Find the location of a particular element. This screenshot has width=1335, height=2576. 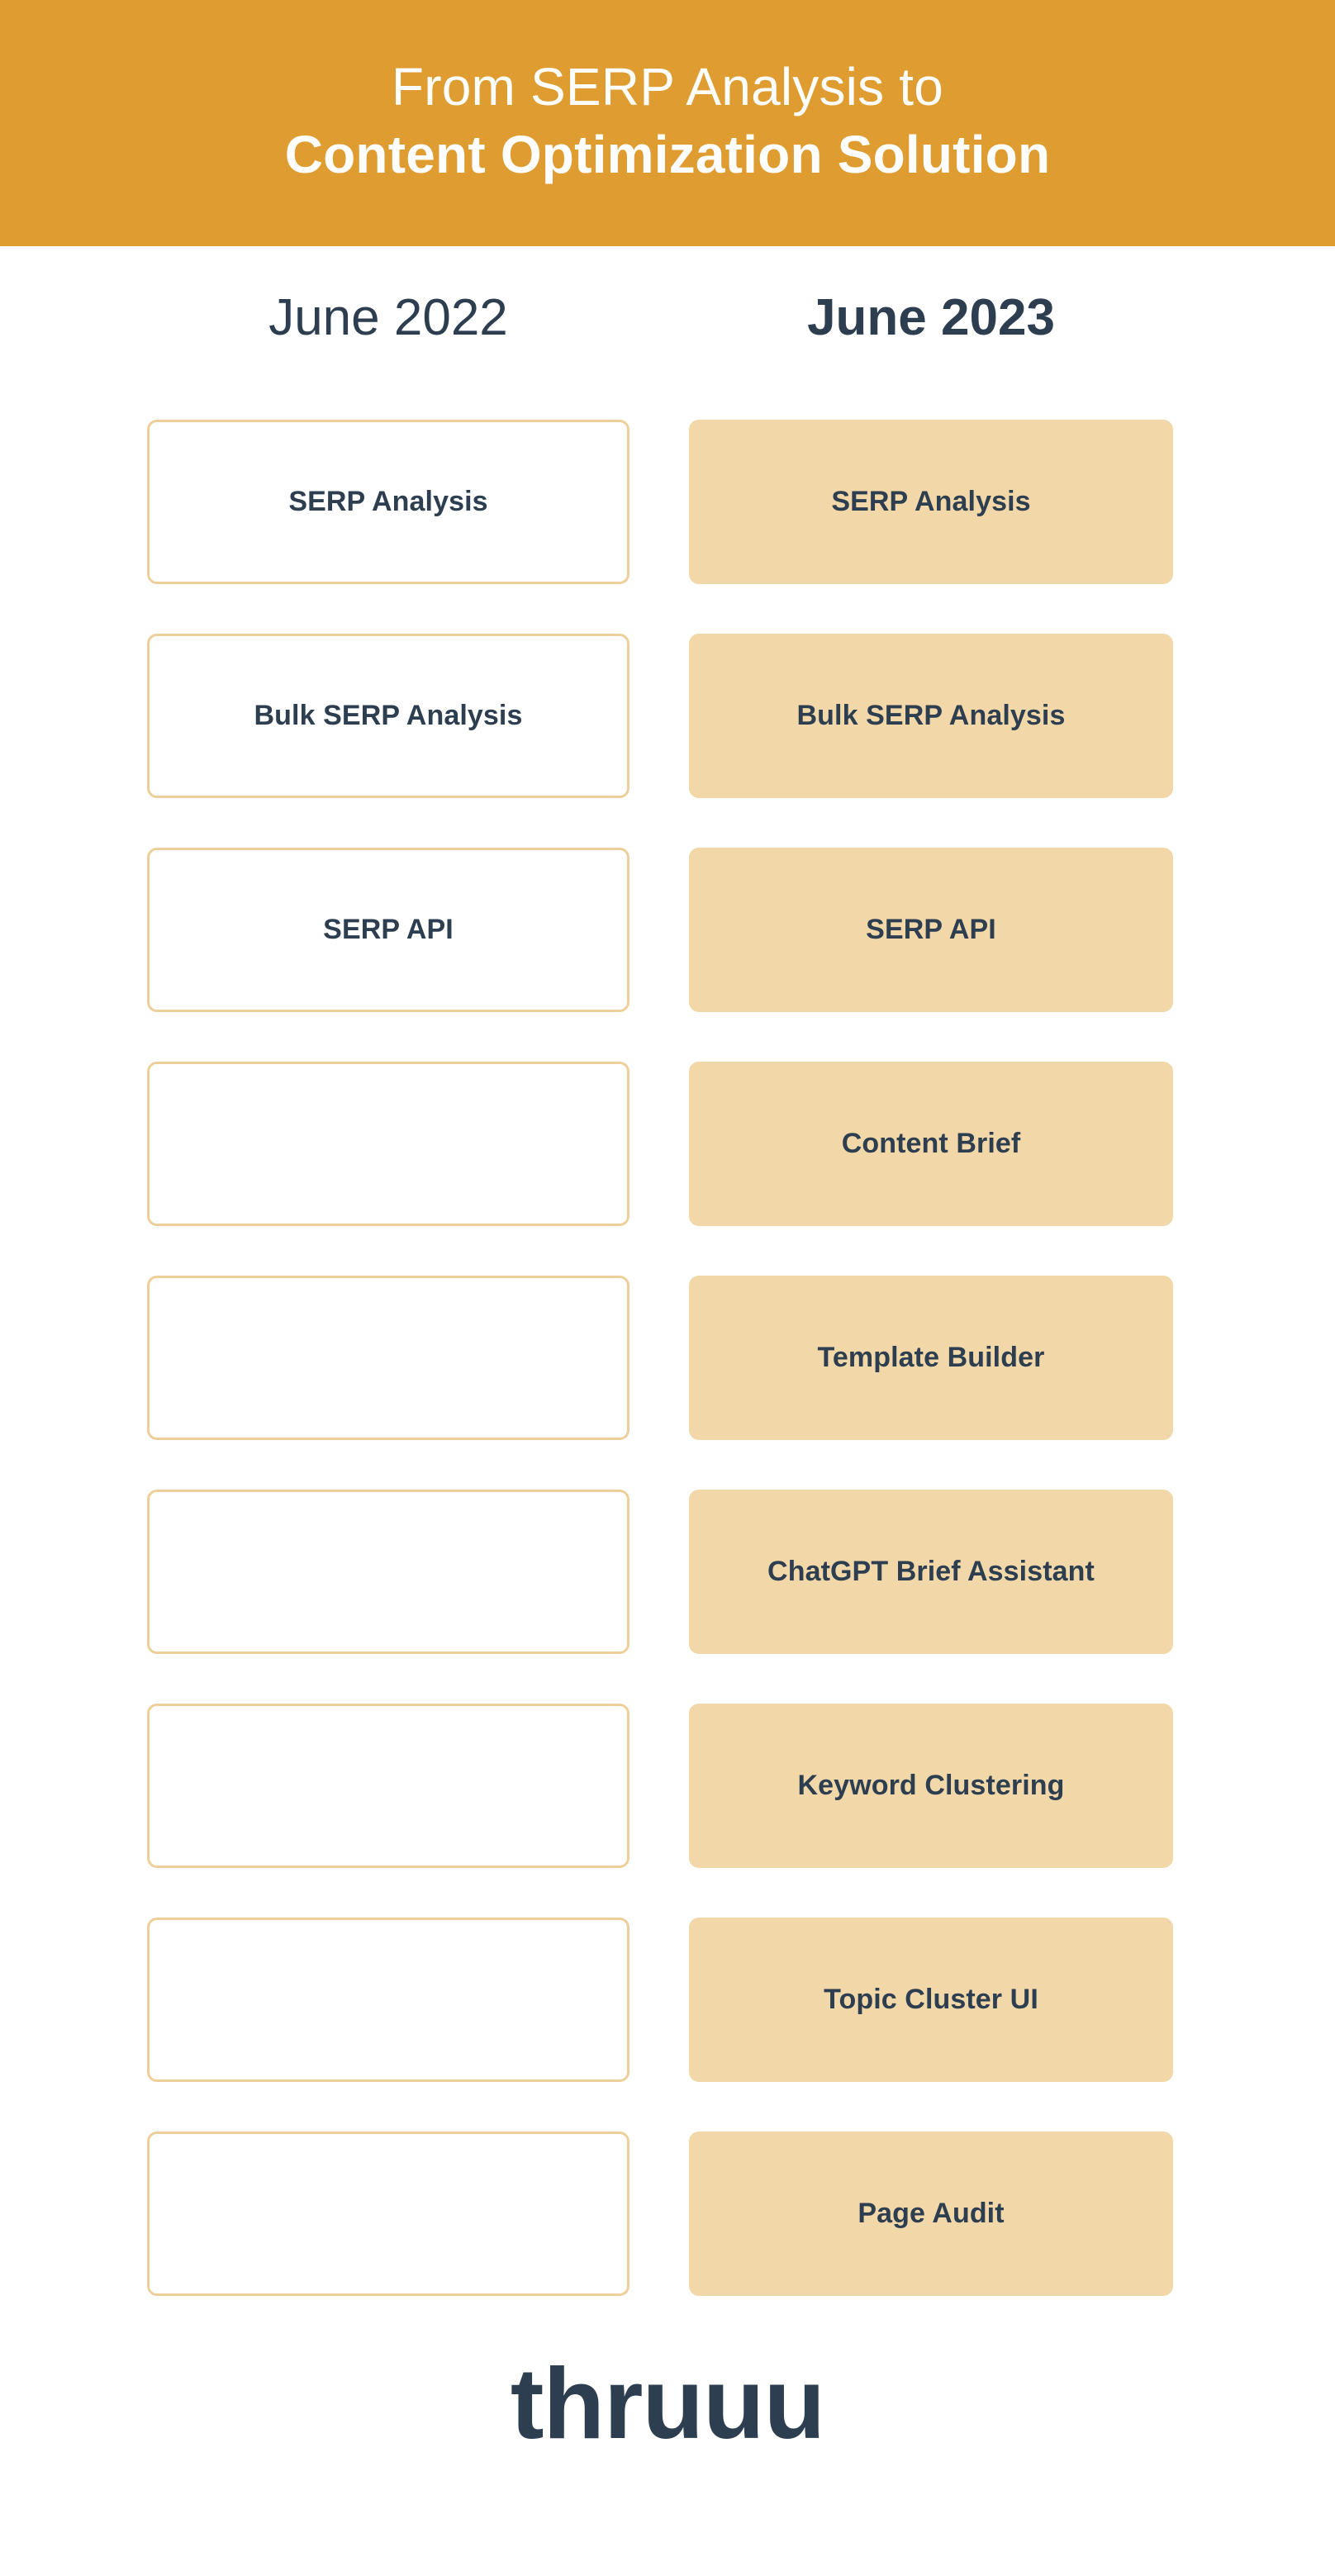

feature-row: Bulk SERP Analysis Bulk SERP Analysis is located at coordinates (660, 716).